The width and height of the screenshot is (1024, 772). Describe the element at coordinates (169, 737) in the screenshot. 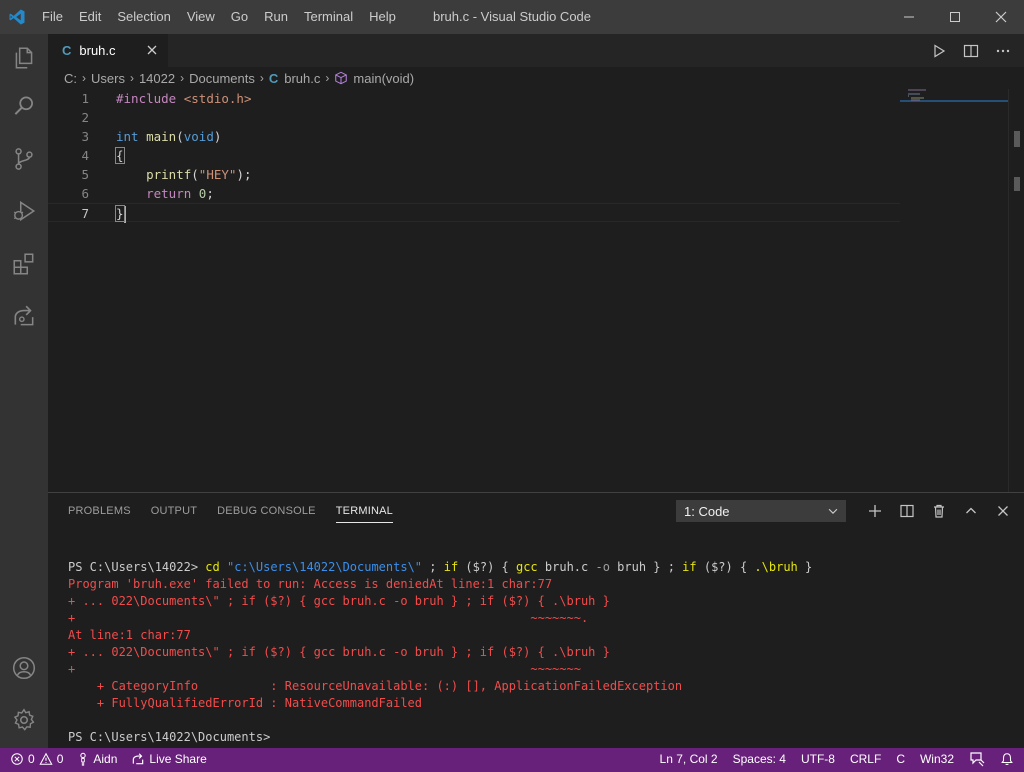

I see `terminal-final-prompt: PS C:\Users\14022\Documents>` at that location.